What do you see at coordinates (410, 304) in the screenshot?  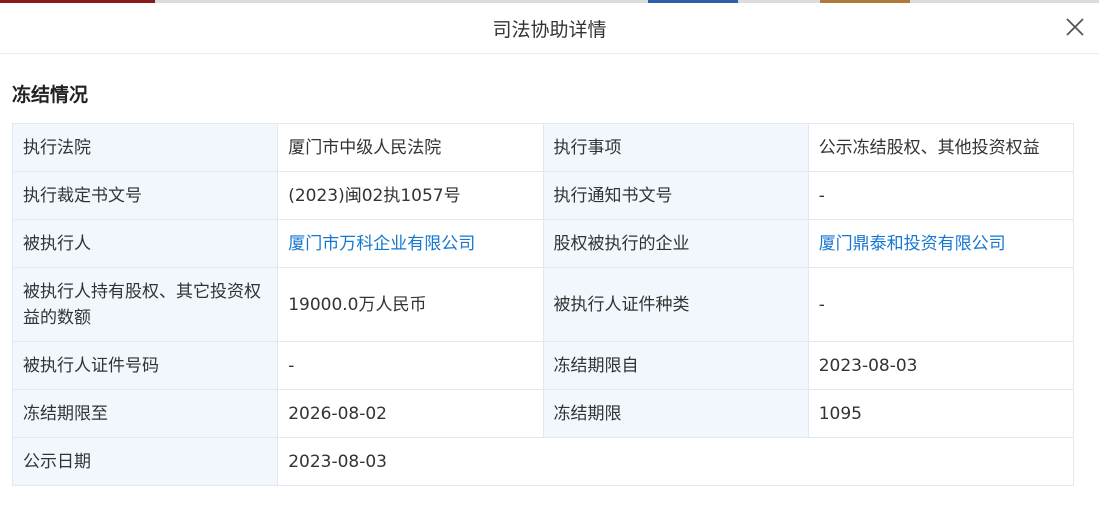 I see `field-value: 19000.0万人民币` at bounding box center [410, 304].